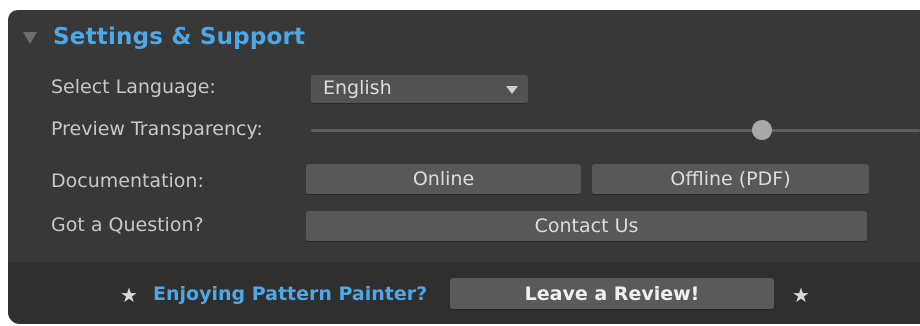 This screenshot has height=326, width=920. Describe the element at coordinates (761, 130) in the screenshot. I see `preview-transparency-slider-thumb` at that location.